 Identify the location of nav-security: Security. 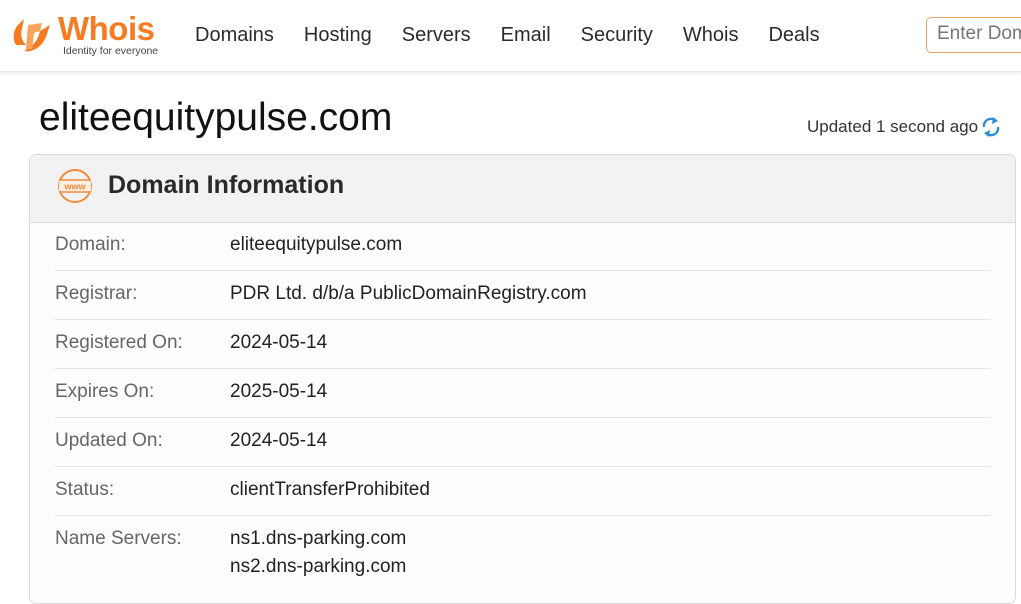
(617, 35).